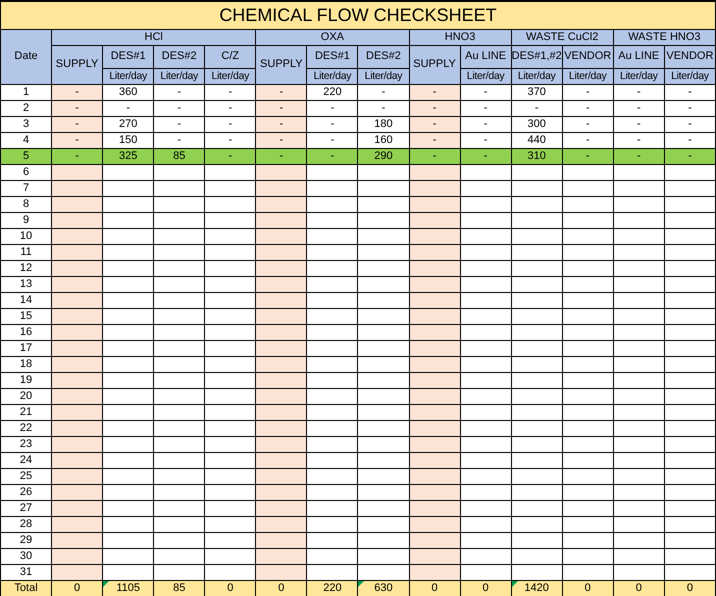 This screenshot has height=596, width=716. Describe the element at coordinates (26, 492) in the screenshot. I see `table-cell: 26` at that location.